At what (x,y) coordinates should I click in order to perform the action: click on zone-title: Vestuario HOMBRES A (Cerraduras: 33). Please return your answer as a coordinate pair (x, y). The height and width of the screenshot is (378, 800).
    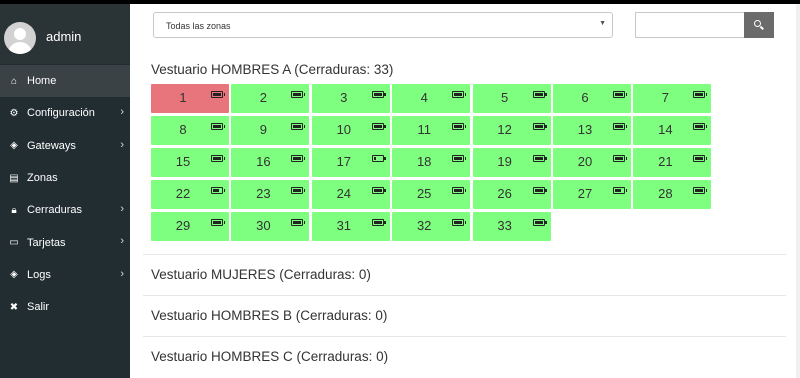
    Looking at the image, I should click on (272, 69).